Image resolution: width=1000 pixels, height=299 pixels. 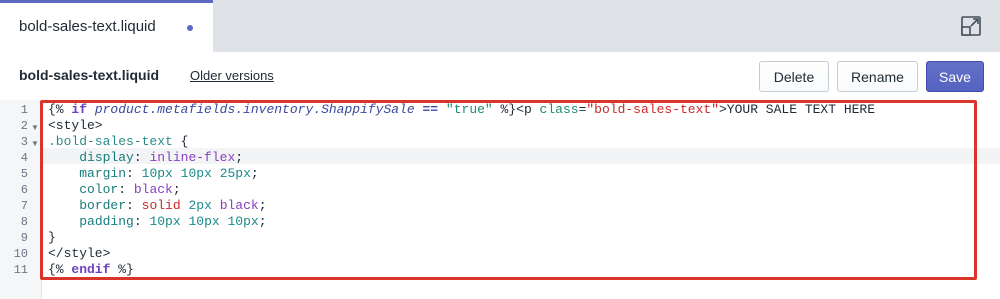 What do you see at coordinates (955, 76) in the screenshot?
I see `save-button: Save` at bounding box center [955, 76].